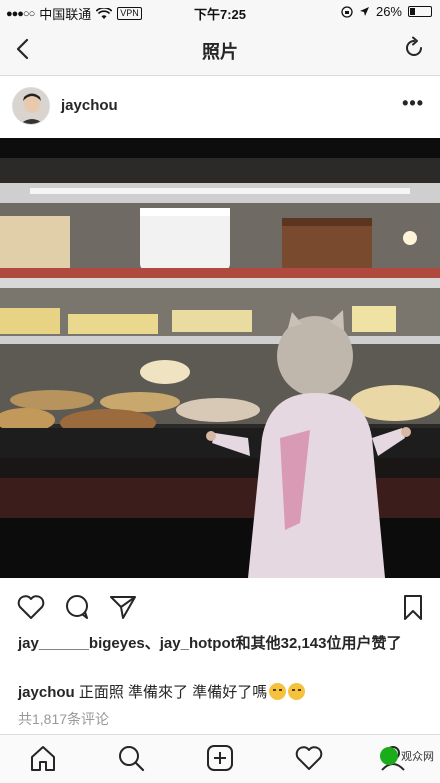 This screenshot has height=783, width=440. I want to click on page-title: 照片, so click(220, 52).